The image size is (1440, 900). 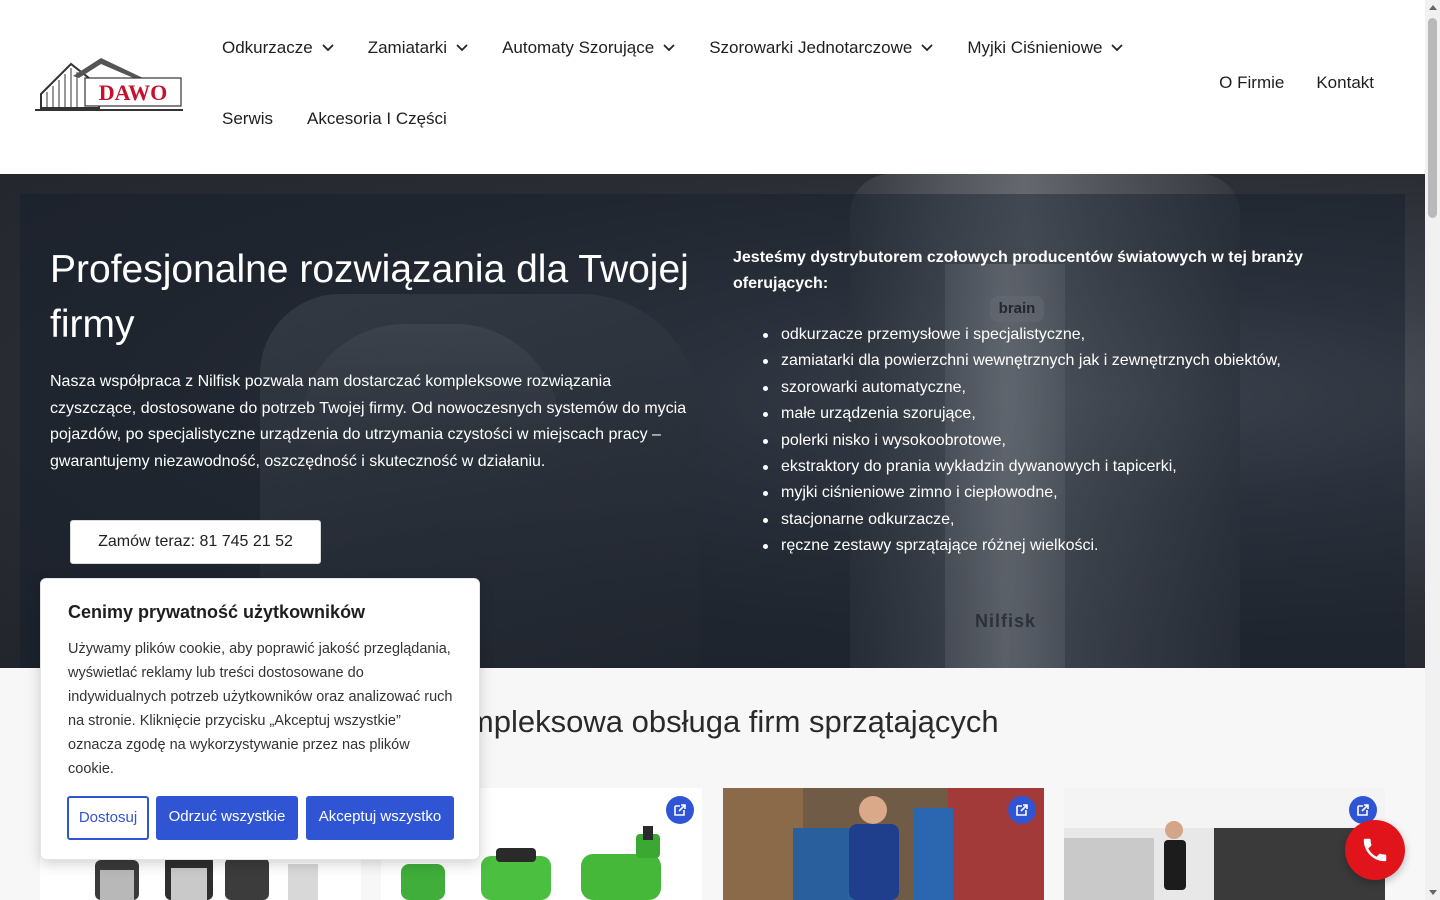 What do you see at coordinates (1063, 493) in the screenshot?
I see `list-item: myjki ciśnieniowe zimno i ciepłowodne,` at bounding box center [1063, 493].